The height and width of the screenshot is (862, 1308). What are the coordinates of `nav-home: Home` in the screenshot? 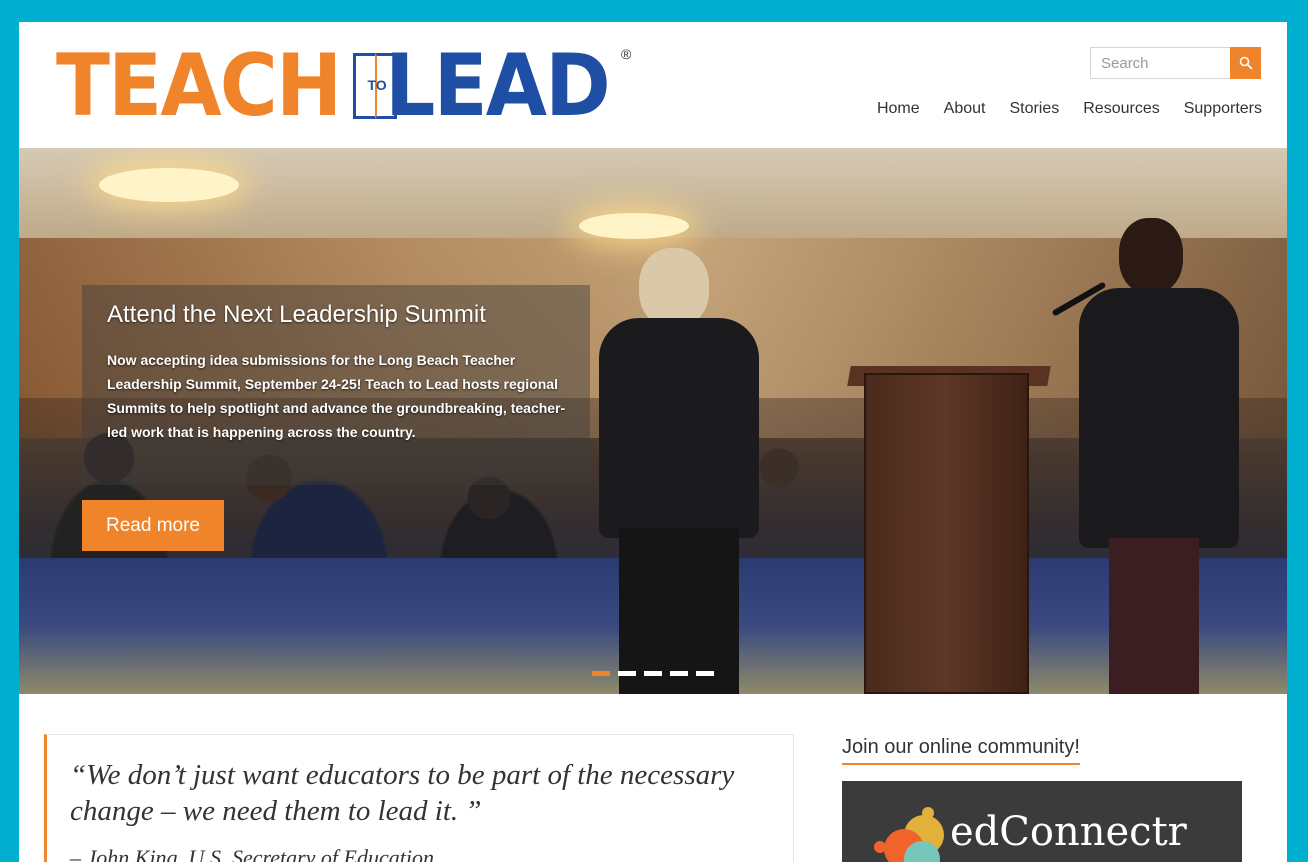 It's located at (898, 109).